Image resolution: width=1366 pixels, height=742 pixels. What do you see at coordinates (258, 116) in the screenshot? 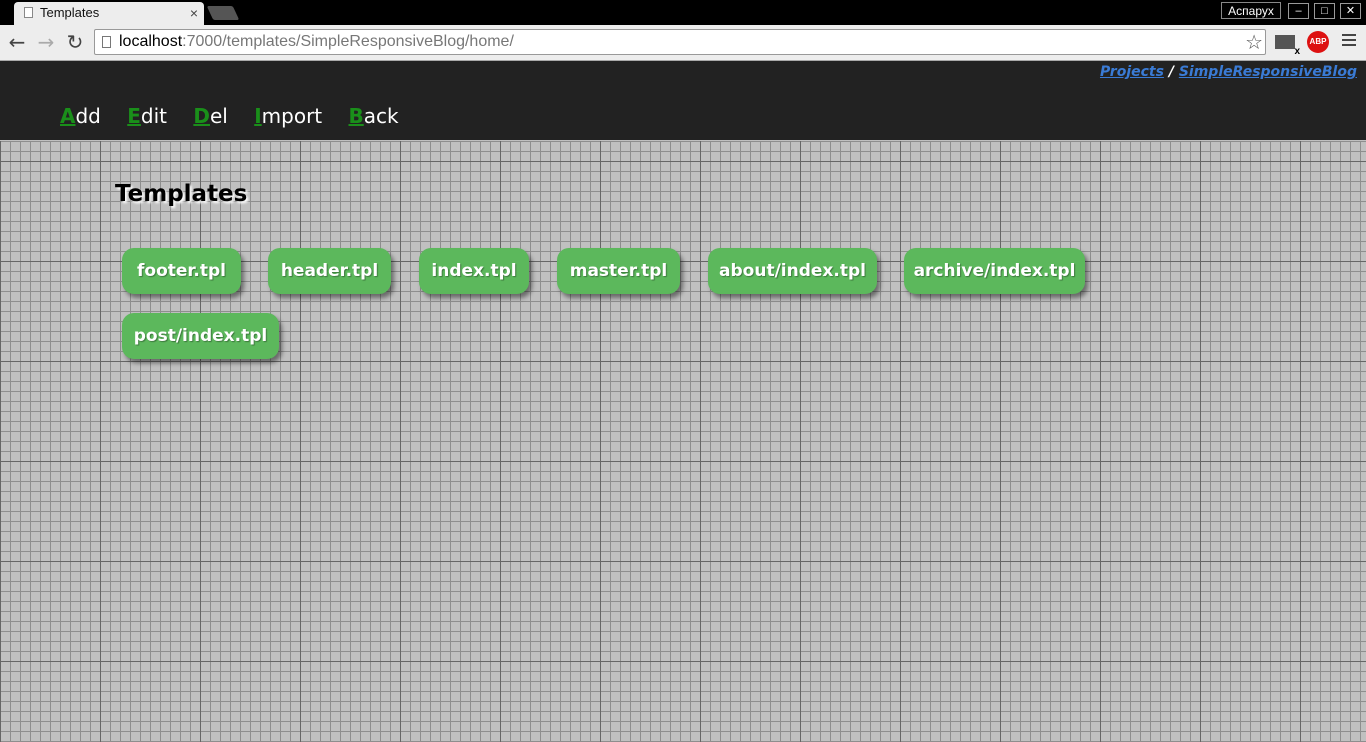
I see `hotkey-letter: I` at bounding box center [258, 116].